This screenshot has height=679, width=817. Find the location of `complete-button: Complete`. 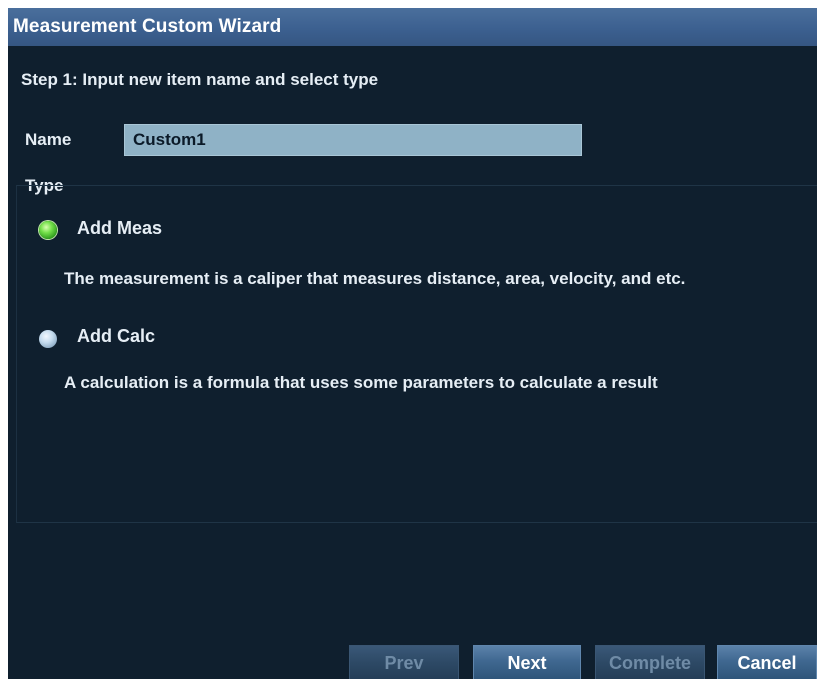

complete-button: Complete is located at coordinates (650, 662).